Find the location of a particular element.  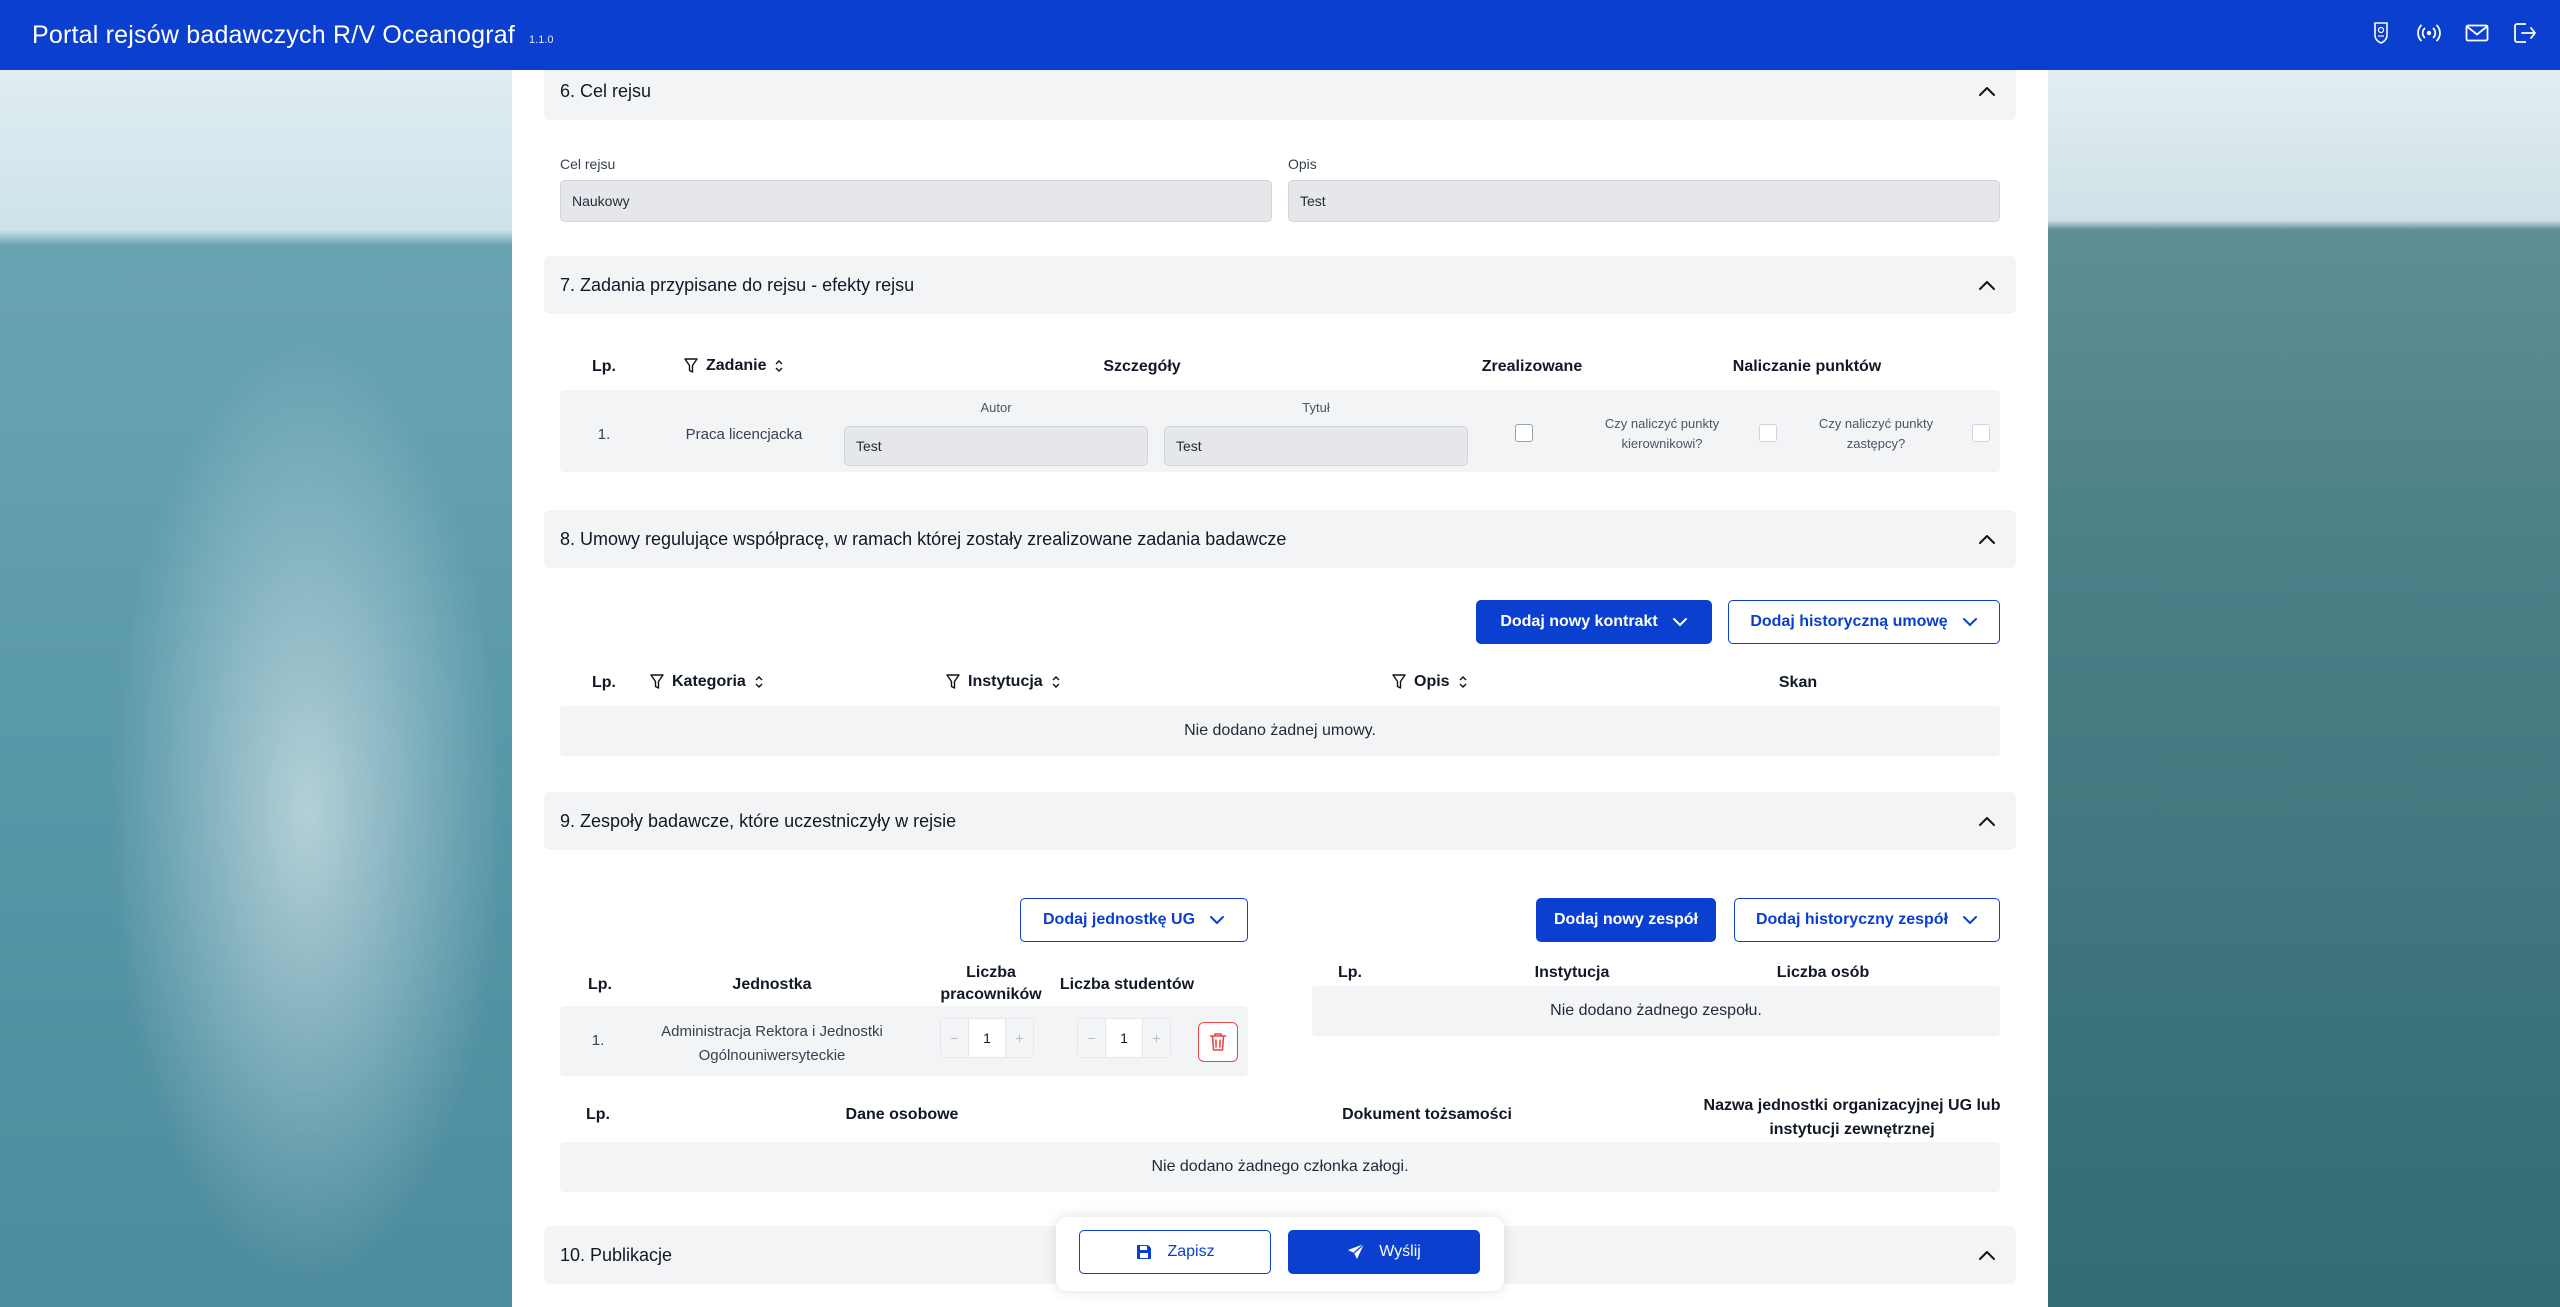

button-label: Dodaj nowy kontrakt is located at coordinates (1579, 621).